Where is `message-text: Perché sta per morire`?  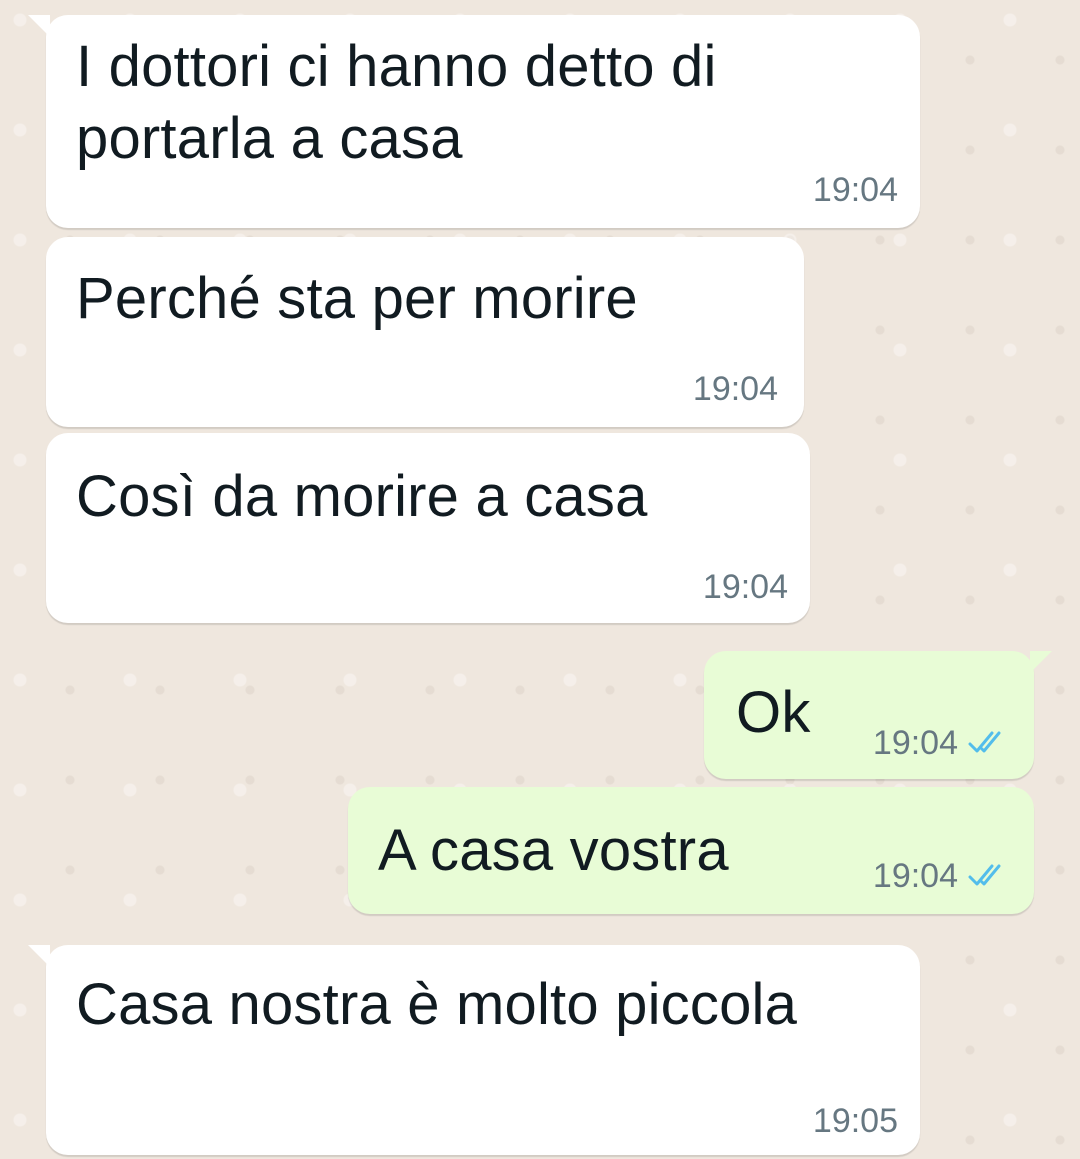
message-text: Perché sta per morire is located at coordinates (357, 298).